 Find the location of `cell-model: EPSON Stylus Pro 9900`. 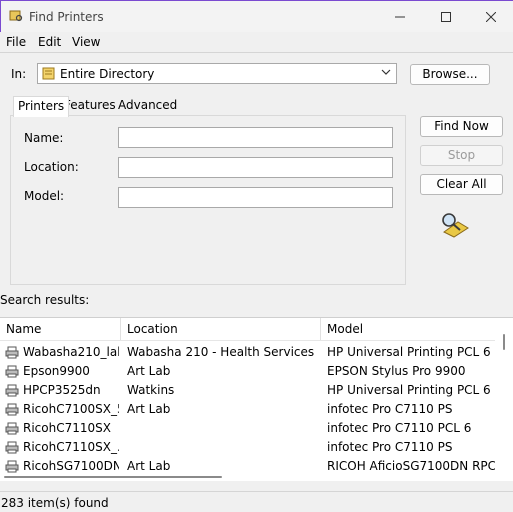

cell-model: EPSON Stylus Pro 9900 is located at coordinates (396, 371).